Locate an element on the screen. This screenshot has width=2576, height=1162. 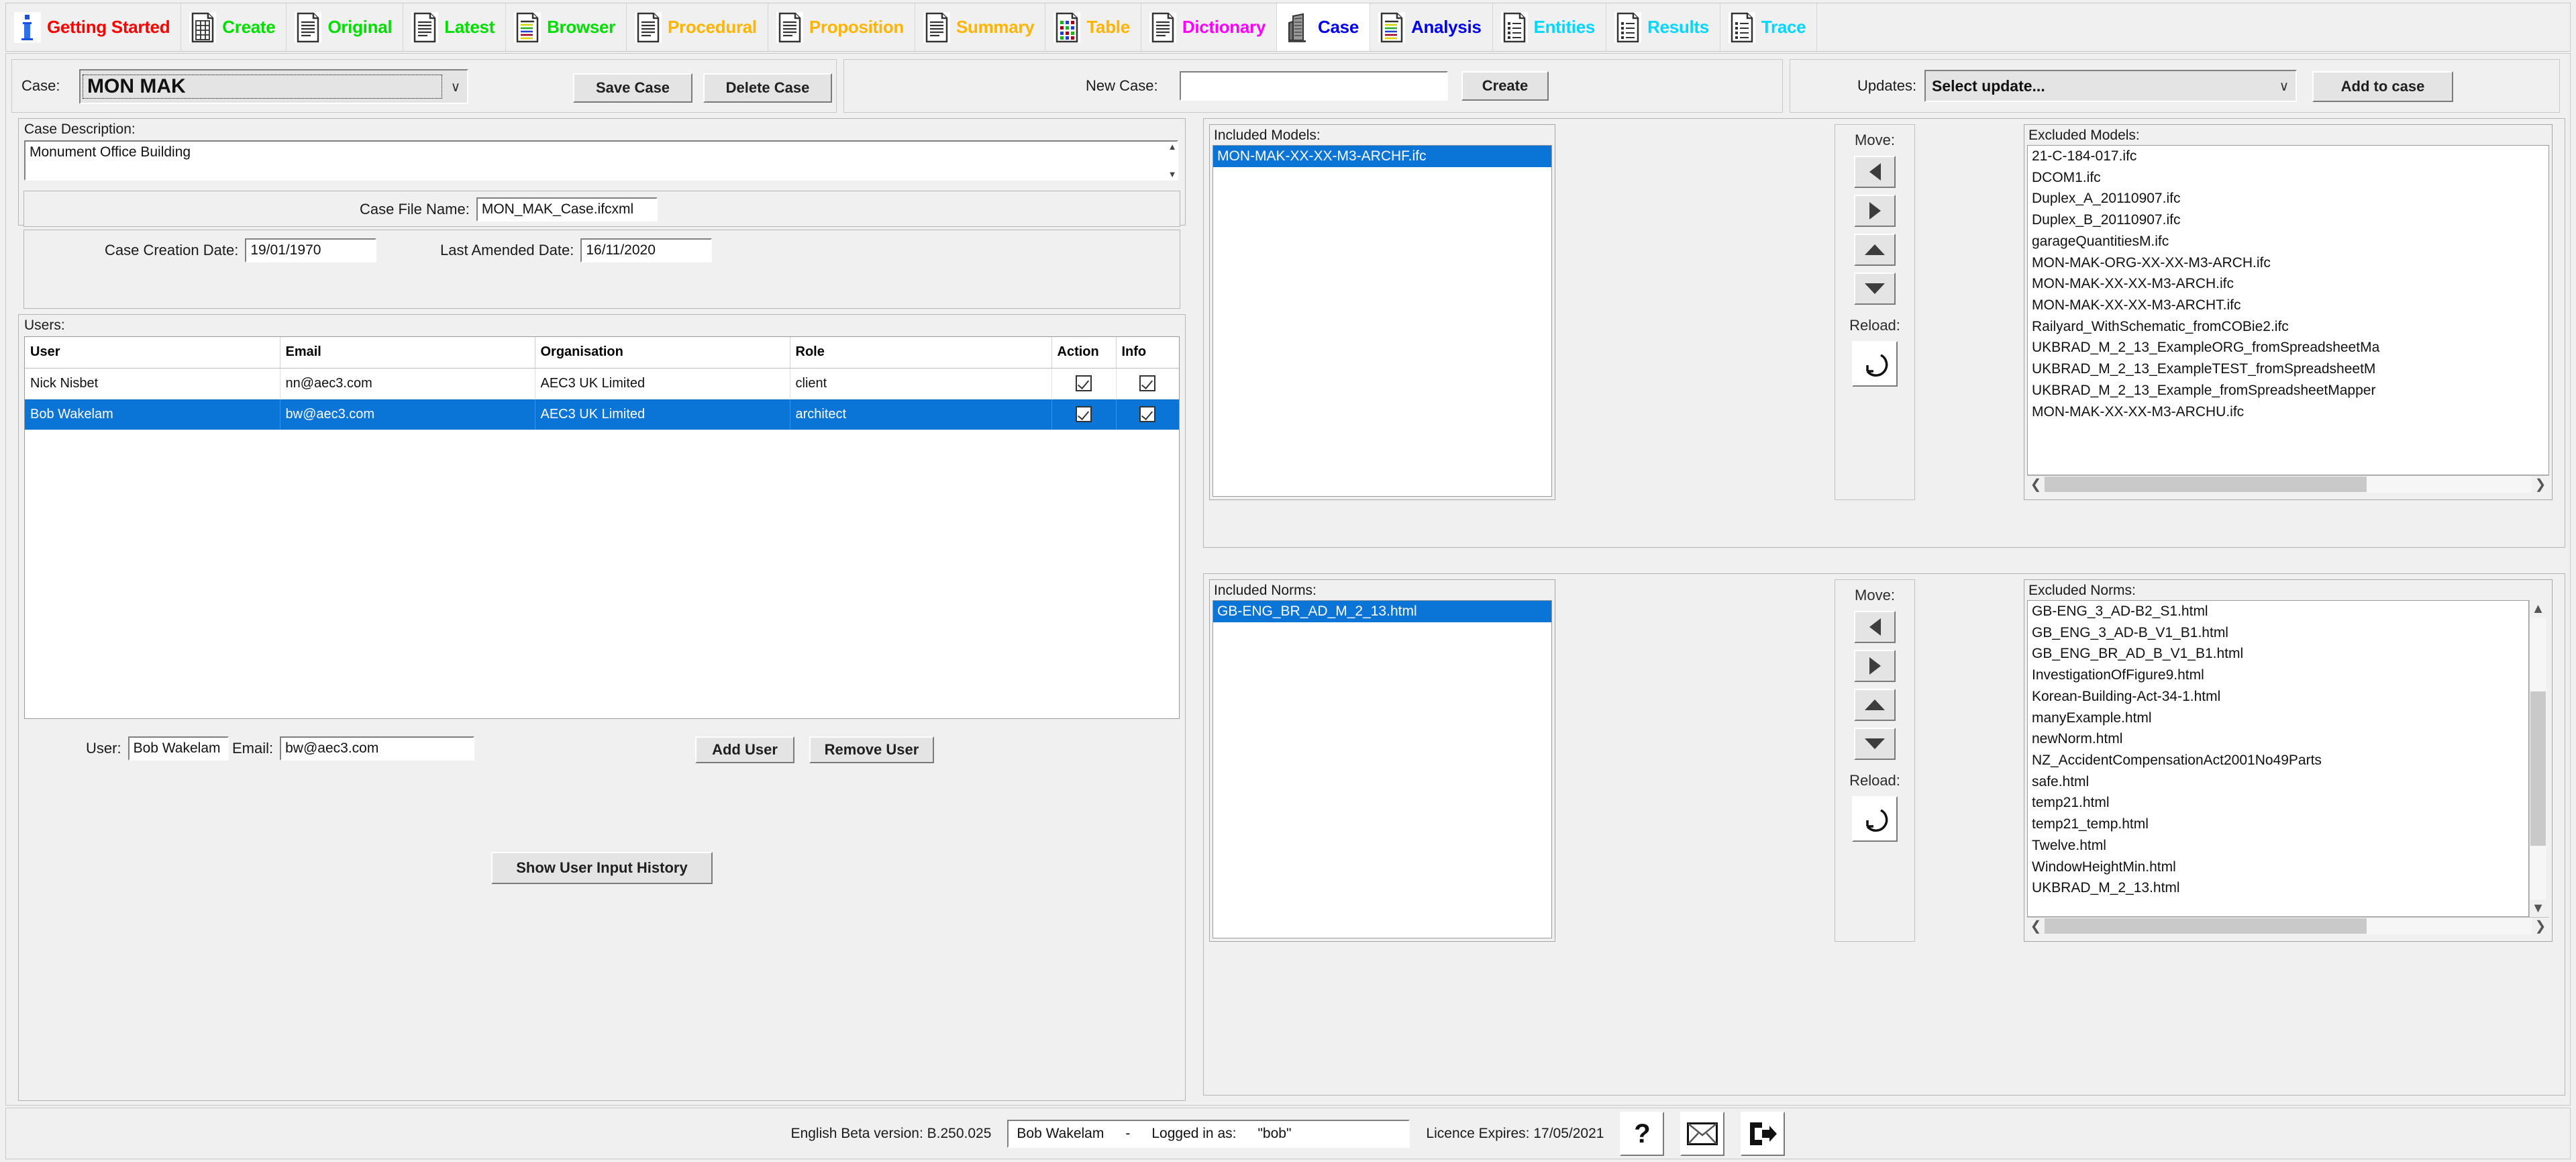
reload-models-button is located at coordinates (1875, 364).